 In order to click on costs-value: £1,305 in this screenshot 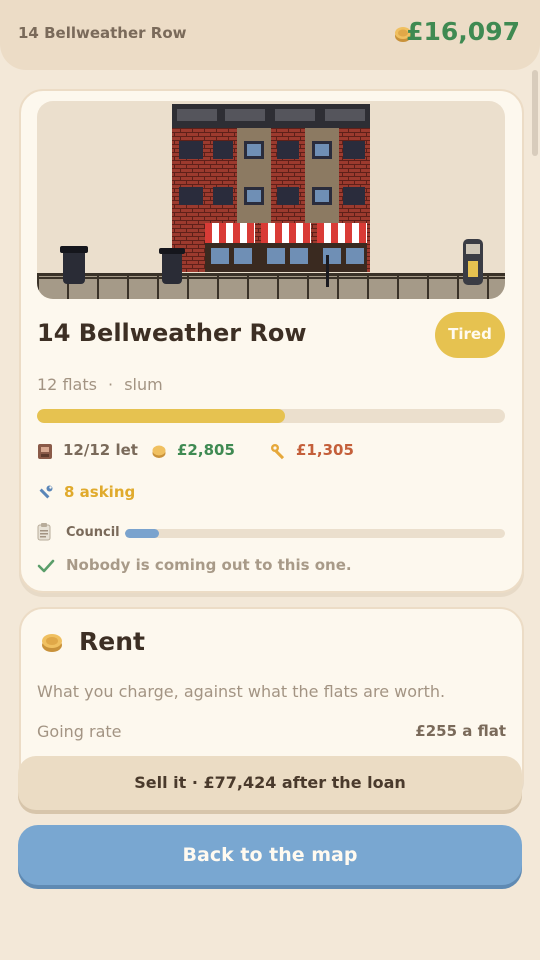, I will do `click(325, 450)`.